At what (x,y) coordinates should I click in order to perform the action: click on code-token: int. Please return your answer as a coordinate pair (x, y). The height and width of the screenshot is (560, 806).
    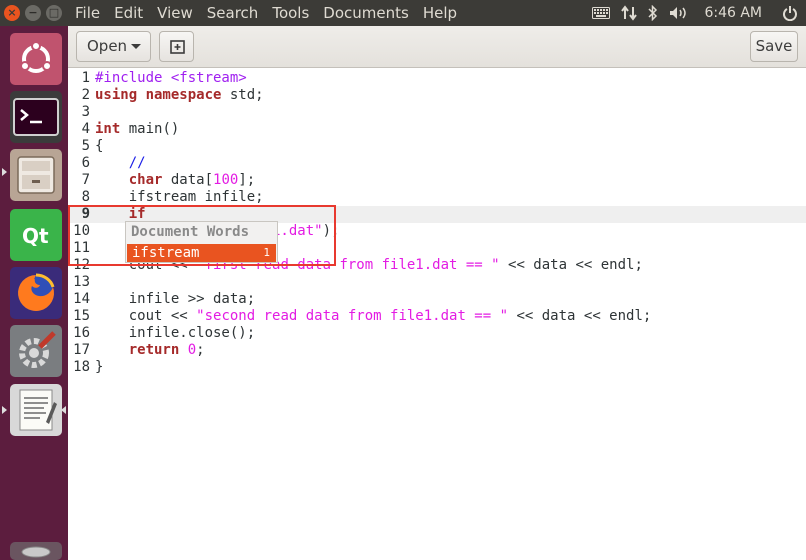
    Looking at the image, I should click on (108, 129).